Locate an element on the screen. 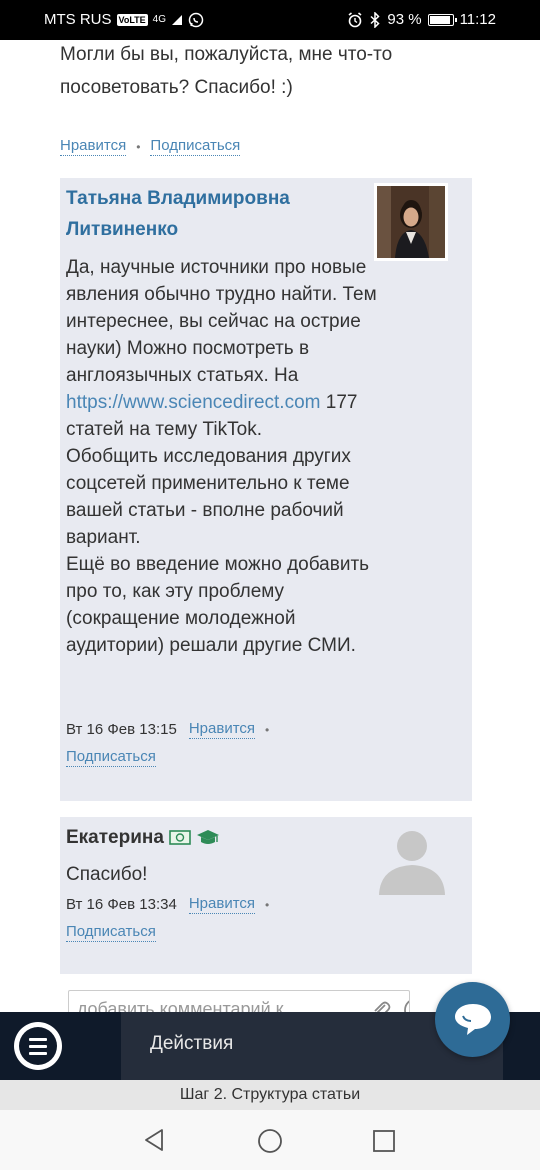 The image size is (540, 1170). back-icon is located at coordinates (154, 1140).